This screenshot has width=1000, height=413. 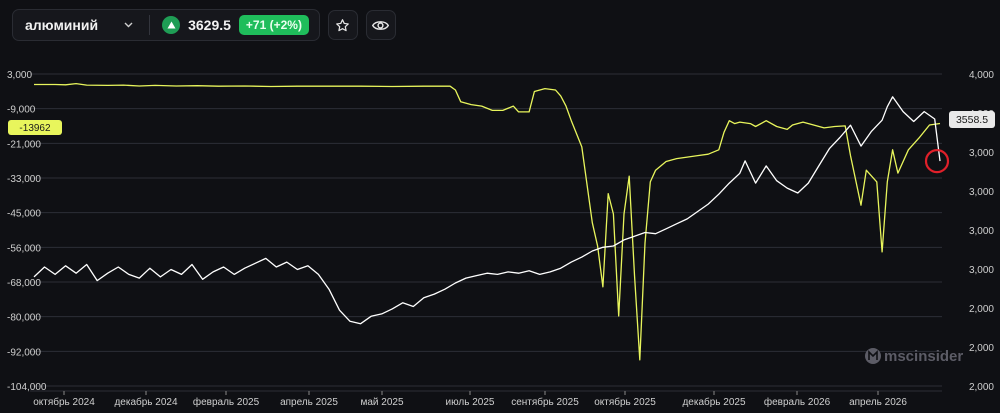 I want to click on time-tick-label: декабрь 2025, so click(x=714, y=402).